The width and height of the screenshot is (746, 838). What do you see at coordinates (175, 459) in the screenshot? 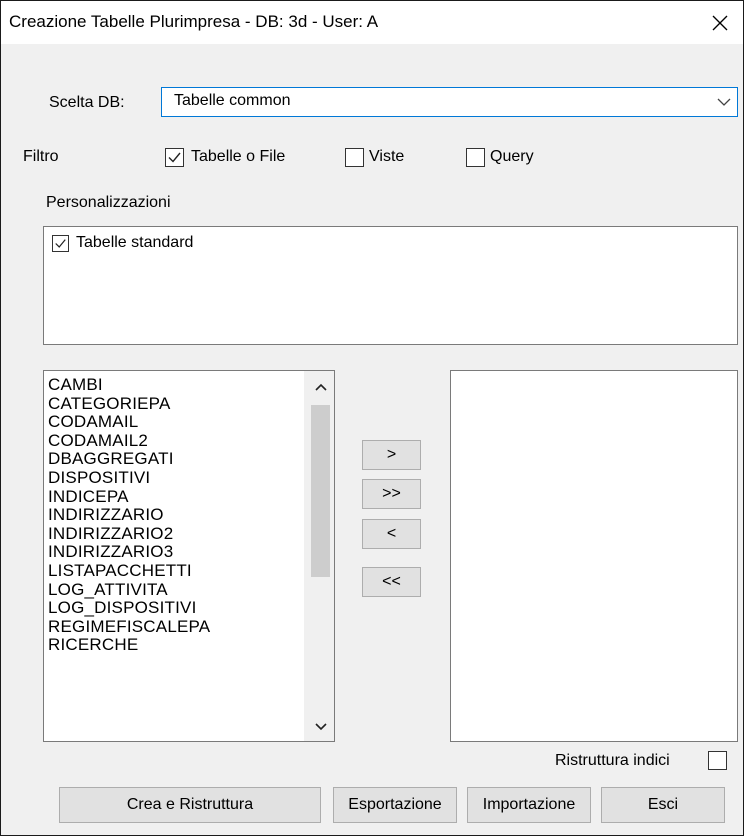
I see `list-item: DBAGGREGATI` at bounding box center [175, 459].